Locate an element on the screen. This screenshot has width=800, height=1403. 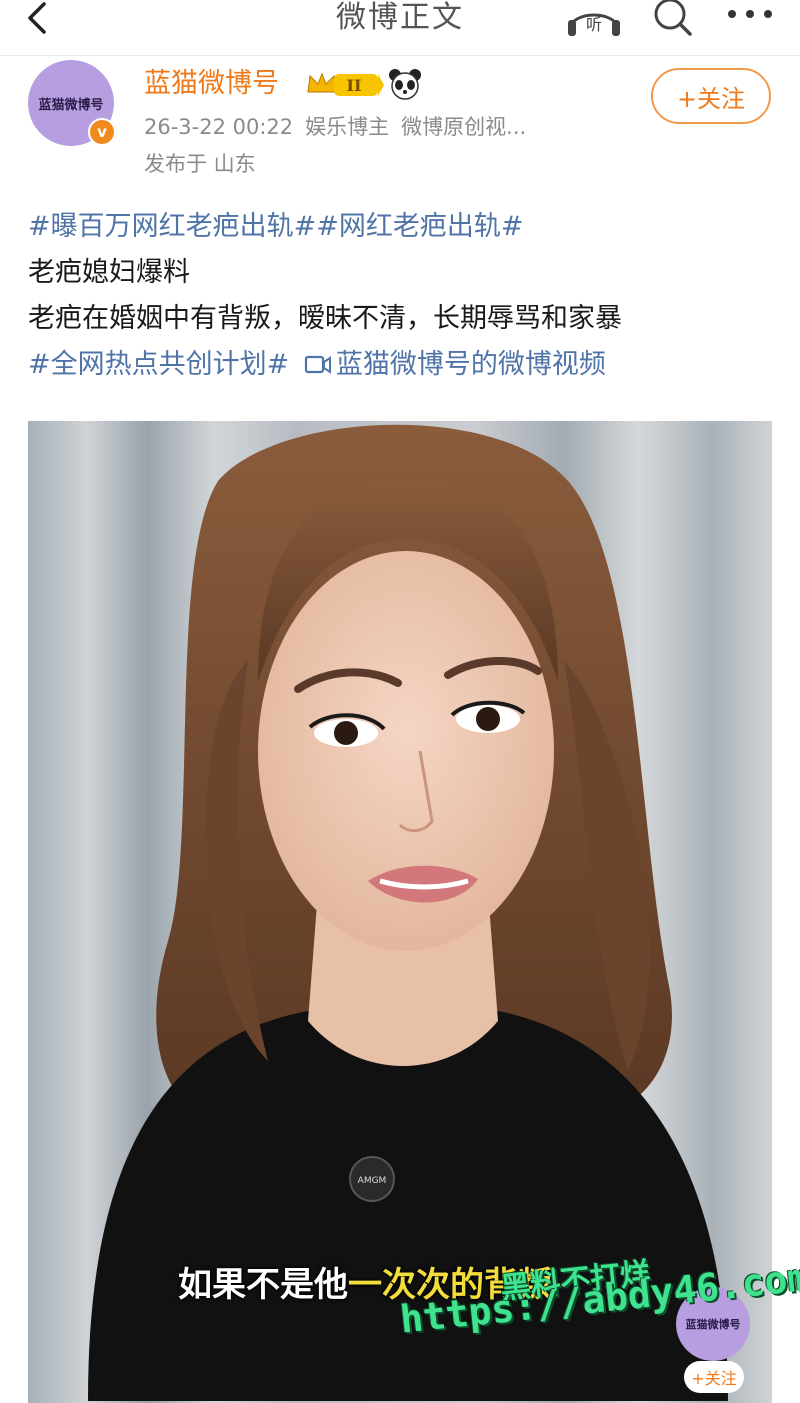
avatar-text: 蓝猫微博号 is located at coordinates (71, 105).